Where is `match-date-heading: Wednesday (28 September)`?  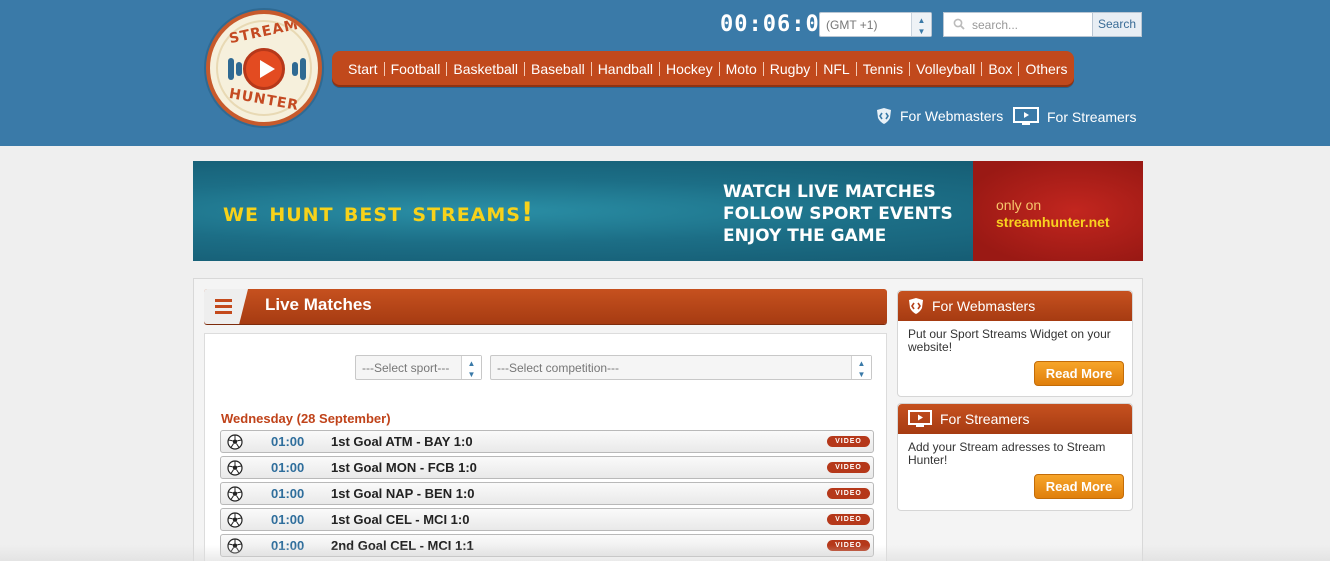
match-date-heading: Wednesday (28 September) is located at coordinates (306, 418).